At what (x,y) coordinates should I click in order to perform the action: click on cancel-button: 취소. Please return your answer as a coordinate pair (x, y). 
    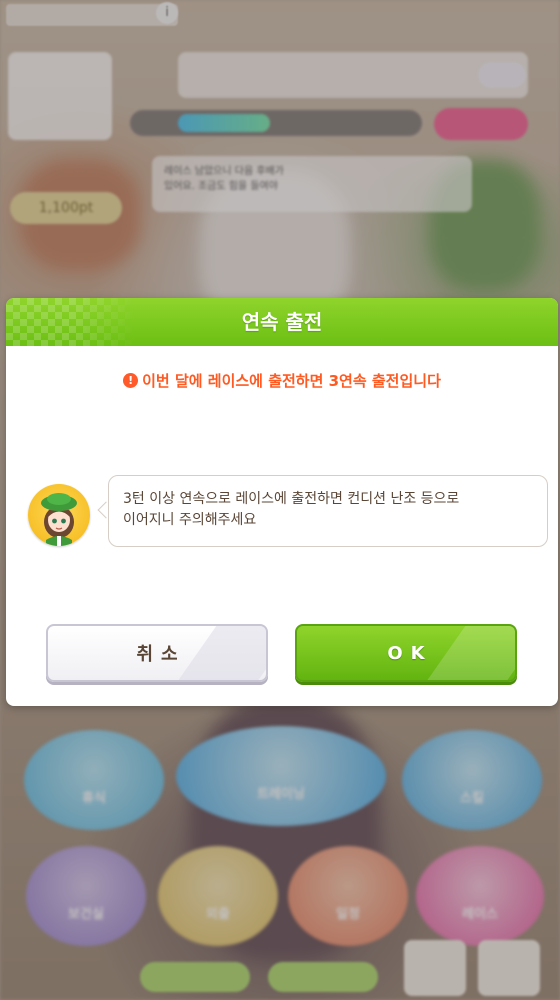
    Looking at the image, I should click on (157, 653).